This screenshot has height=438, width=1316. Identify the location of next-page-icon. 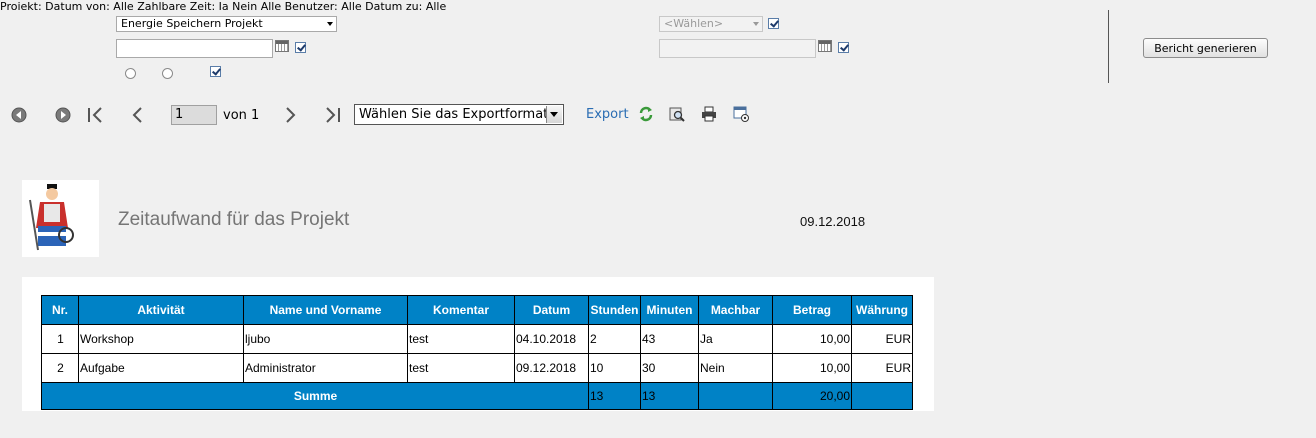
(290, 115).